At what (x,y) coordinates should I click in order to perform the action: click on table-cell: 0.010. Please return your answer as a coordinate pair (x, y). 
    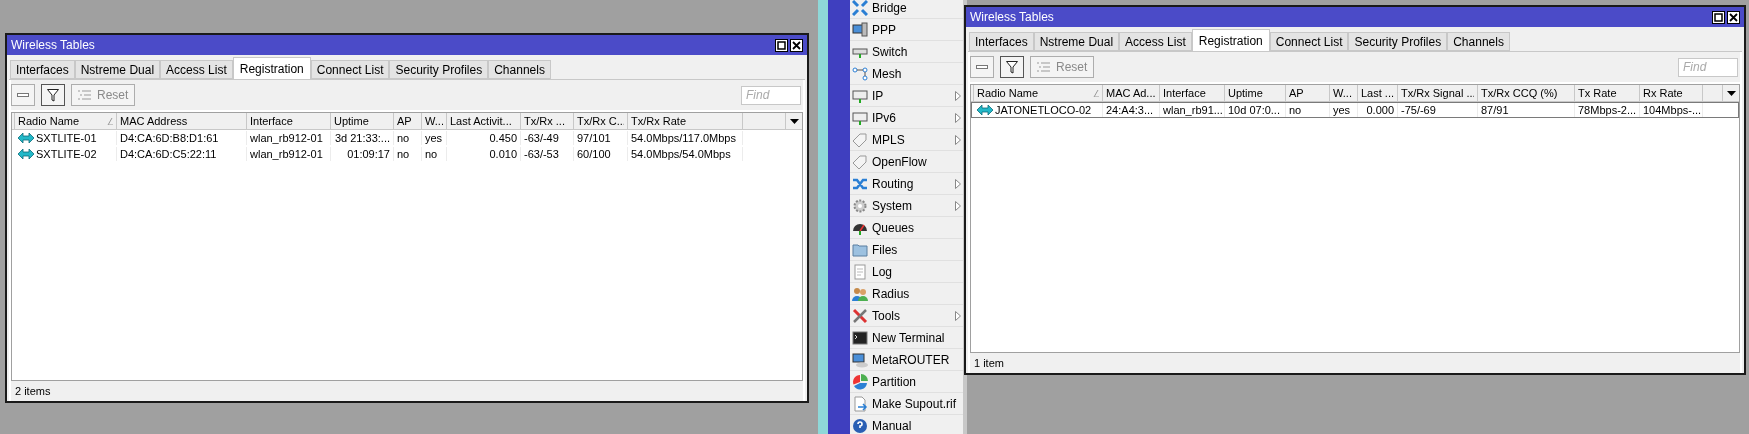
    Looking at the image, I should click on (484, 154).